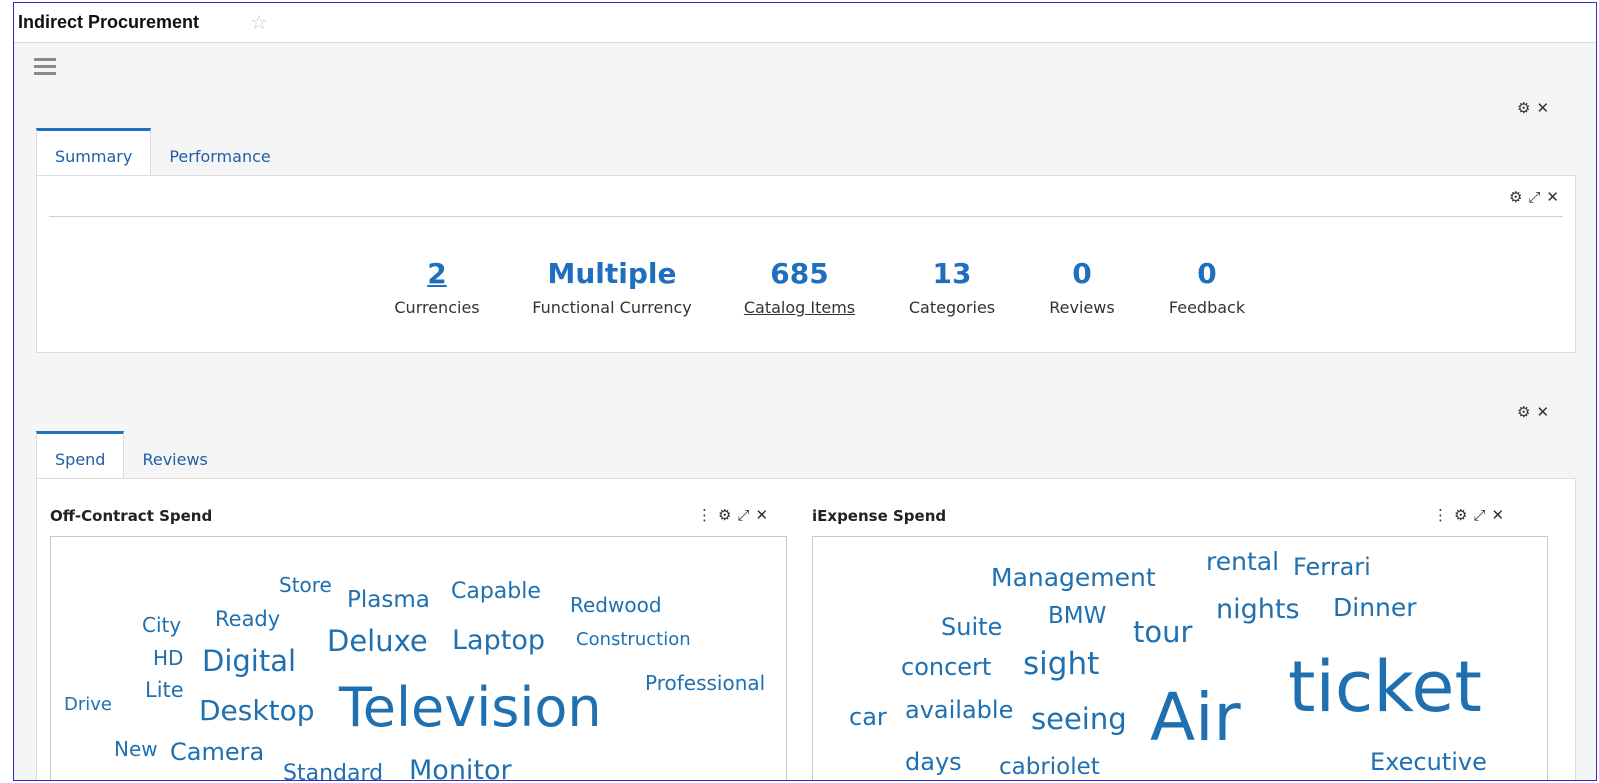 This screenshot has width=1599, height=783. What do you see at coordinates (1061, 664) in the screenshot?
I see `word-cloud-term: sight` at bounding box center [1061, 664].